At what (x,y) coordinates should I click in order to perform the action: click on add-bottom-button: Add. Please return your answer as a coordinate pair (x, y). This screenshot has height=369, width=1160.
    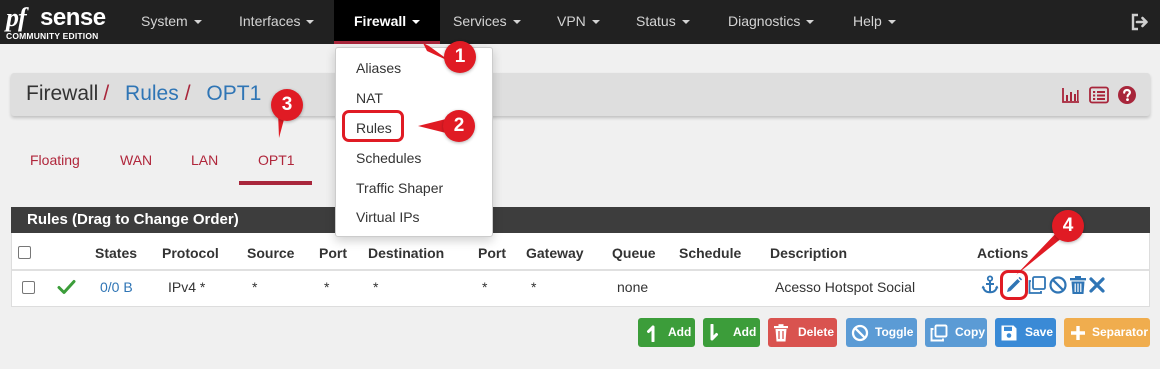
    Looking at the image, I should click on (731, 332).